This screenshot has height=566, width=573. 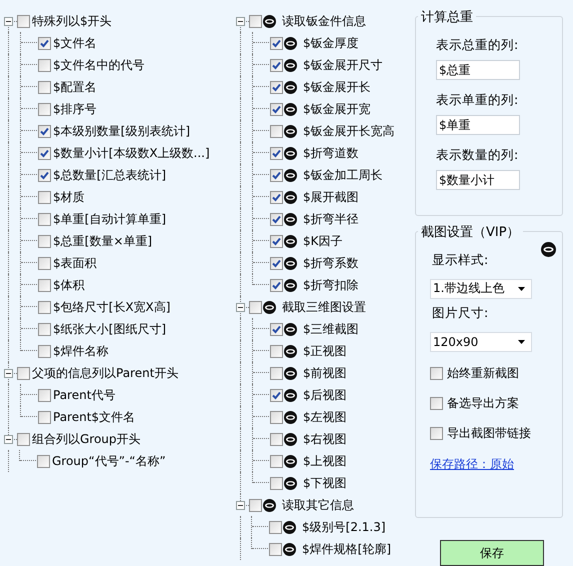 I want to click on tree-node-label: $钣金加工周长, so click(x=343, y=175).